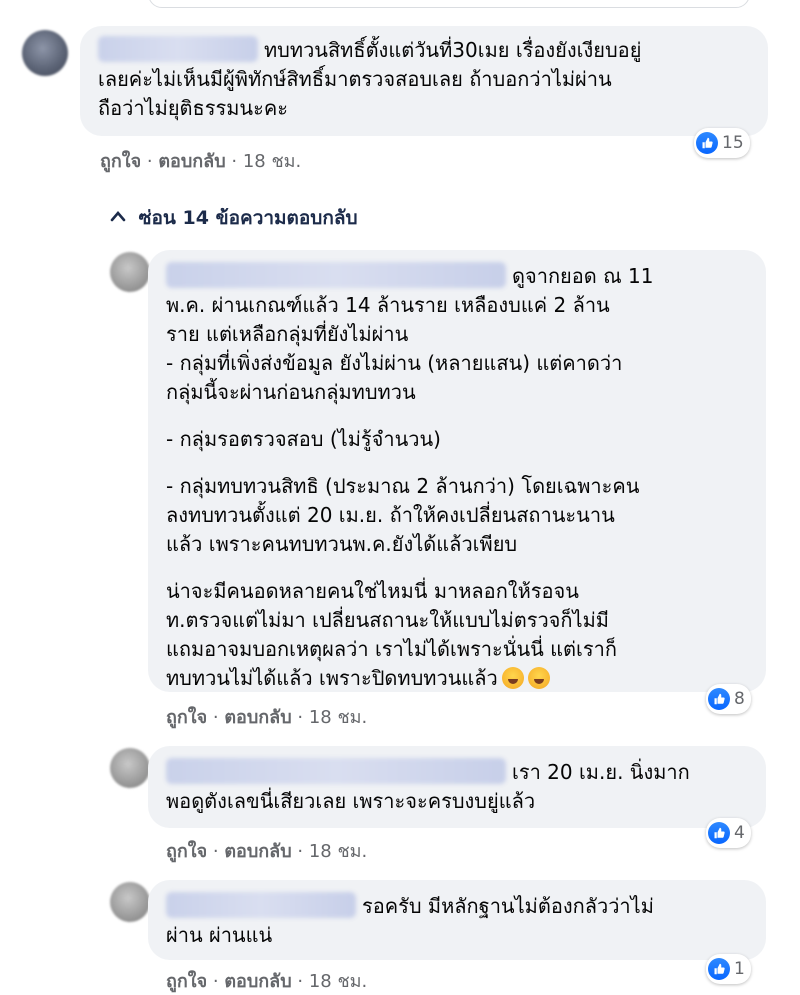 Image resolution: width=800 pixels, height=995 pixels. I want to click on comment-text: - กลุ่มรอตรวจสอบ (ไม่รู้จำนวน), so click(303, 439).